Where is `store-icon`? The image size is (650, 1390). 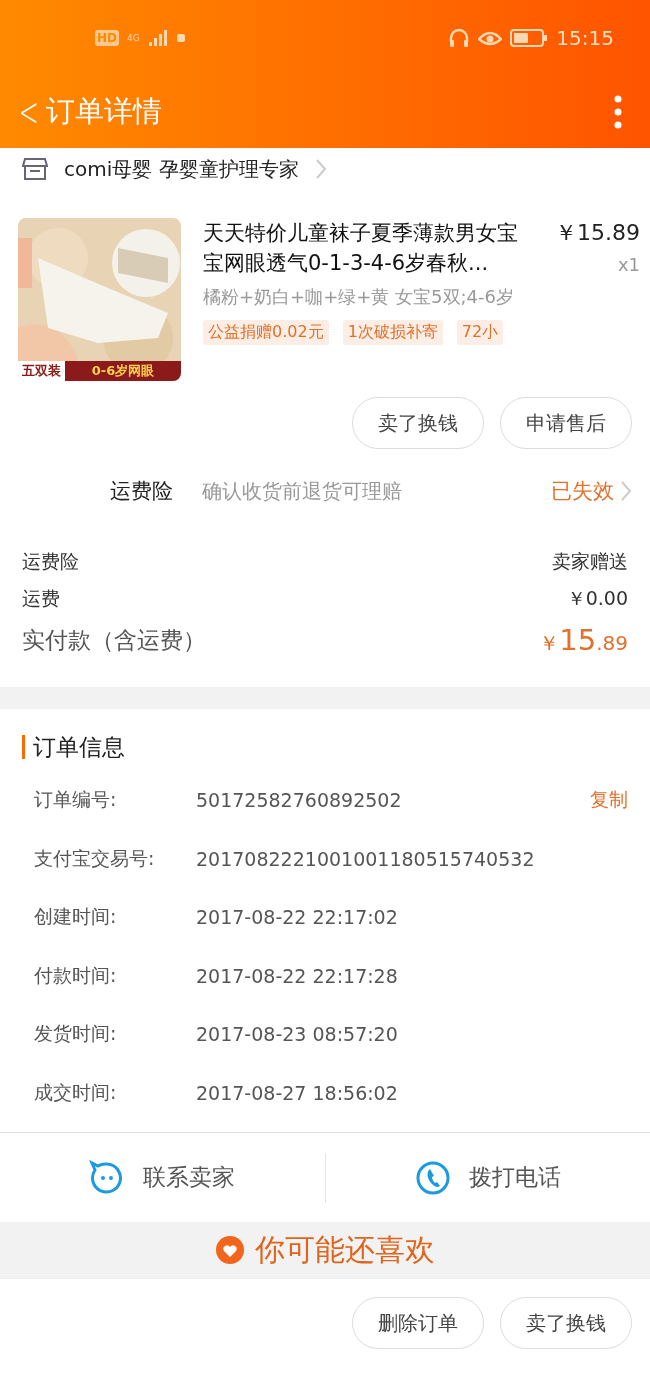 store-icon is located at coordinates (35, 169).